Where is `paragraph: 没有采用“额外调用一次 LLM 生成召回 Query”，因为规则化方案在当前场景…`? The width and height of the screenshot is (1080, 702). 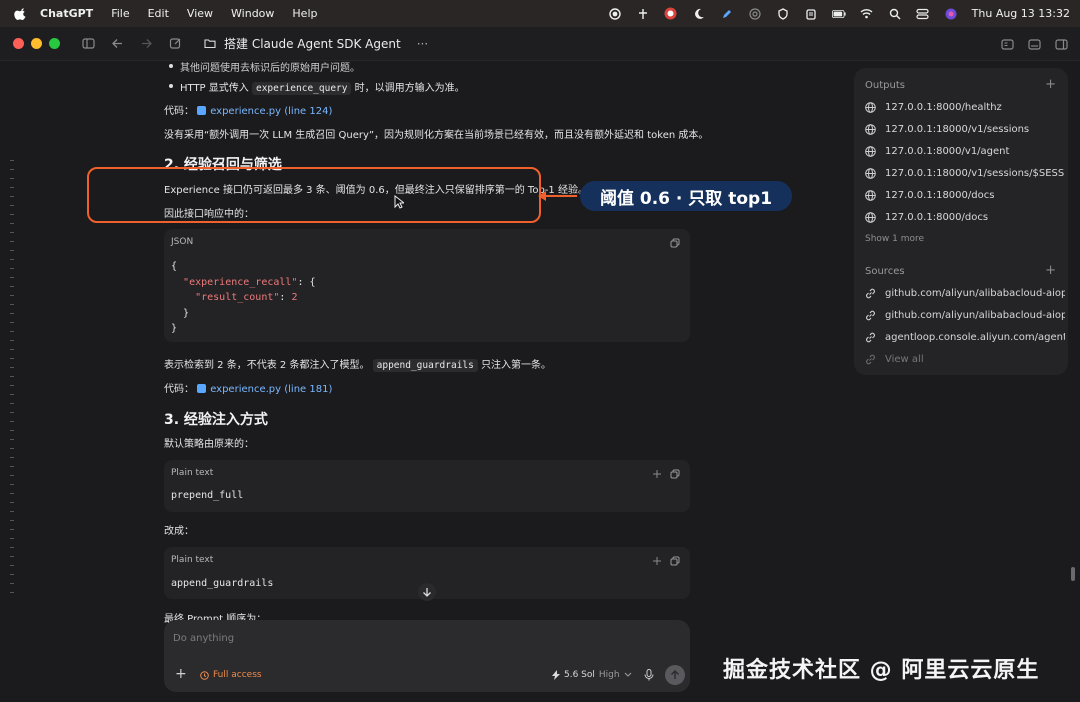
paragraph: 没有采用“额外调用一次 LLM 生成召回 Query”，因为规则化方案在当前场景… is located at coordinates (436, 135).